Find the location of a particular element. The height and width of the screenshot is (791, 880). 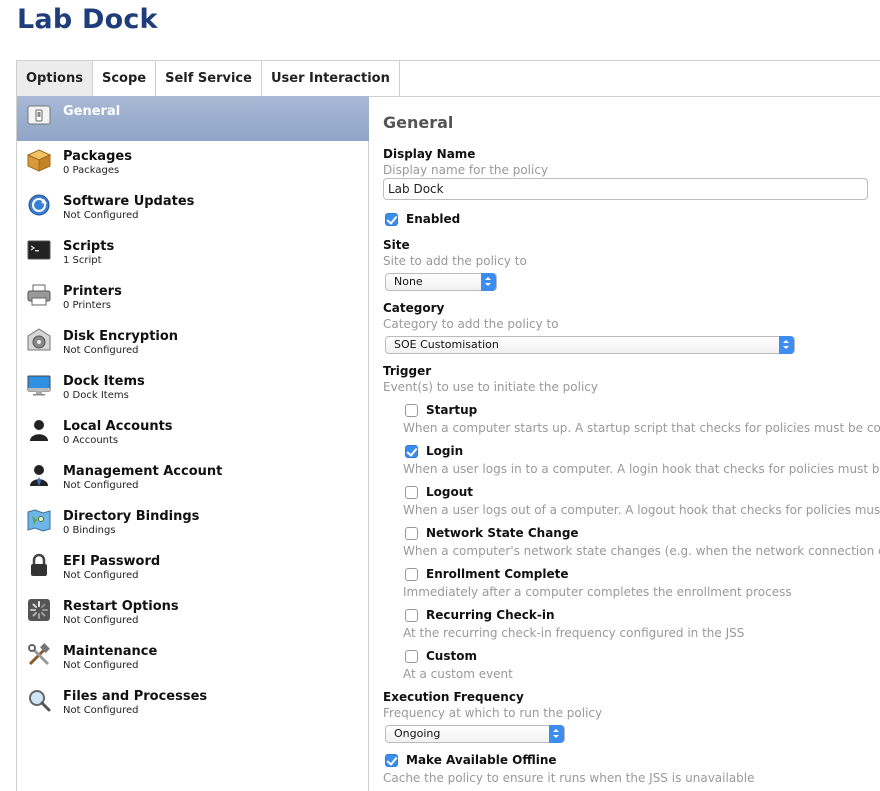

offline-checkbox is located at coordinates (391, 760).